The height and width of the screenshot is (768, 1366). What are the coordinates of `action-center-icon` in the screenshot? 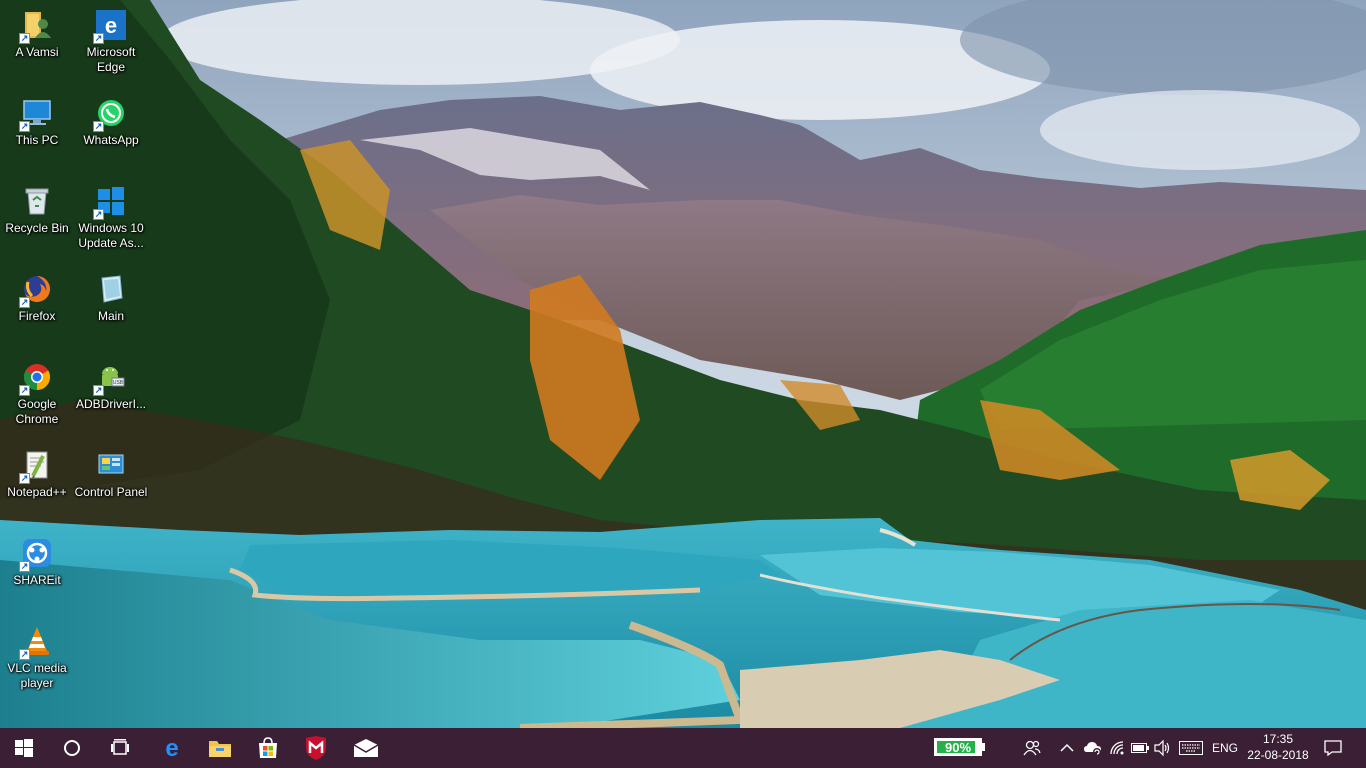 It's located at (1333, 748).